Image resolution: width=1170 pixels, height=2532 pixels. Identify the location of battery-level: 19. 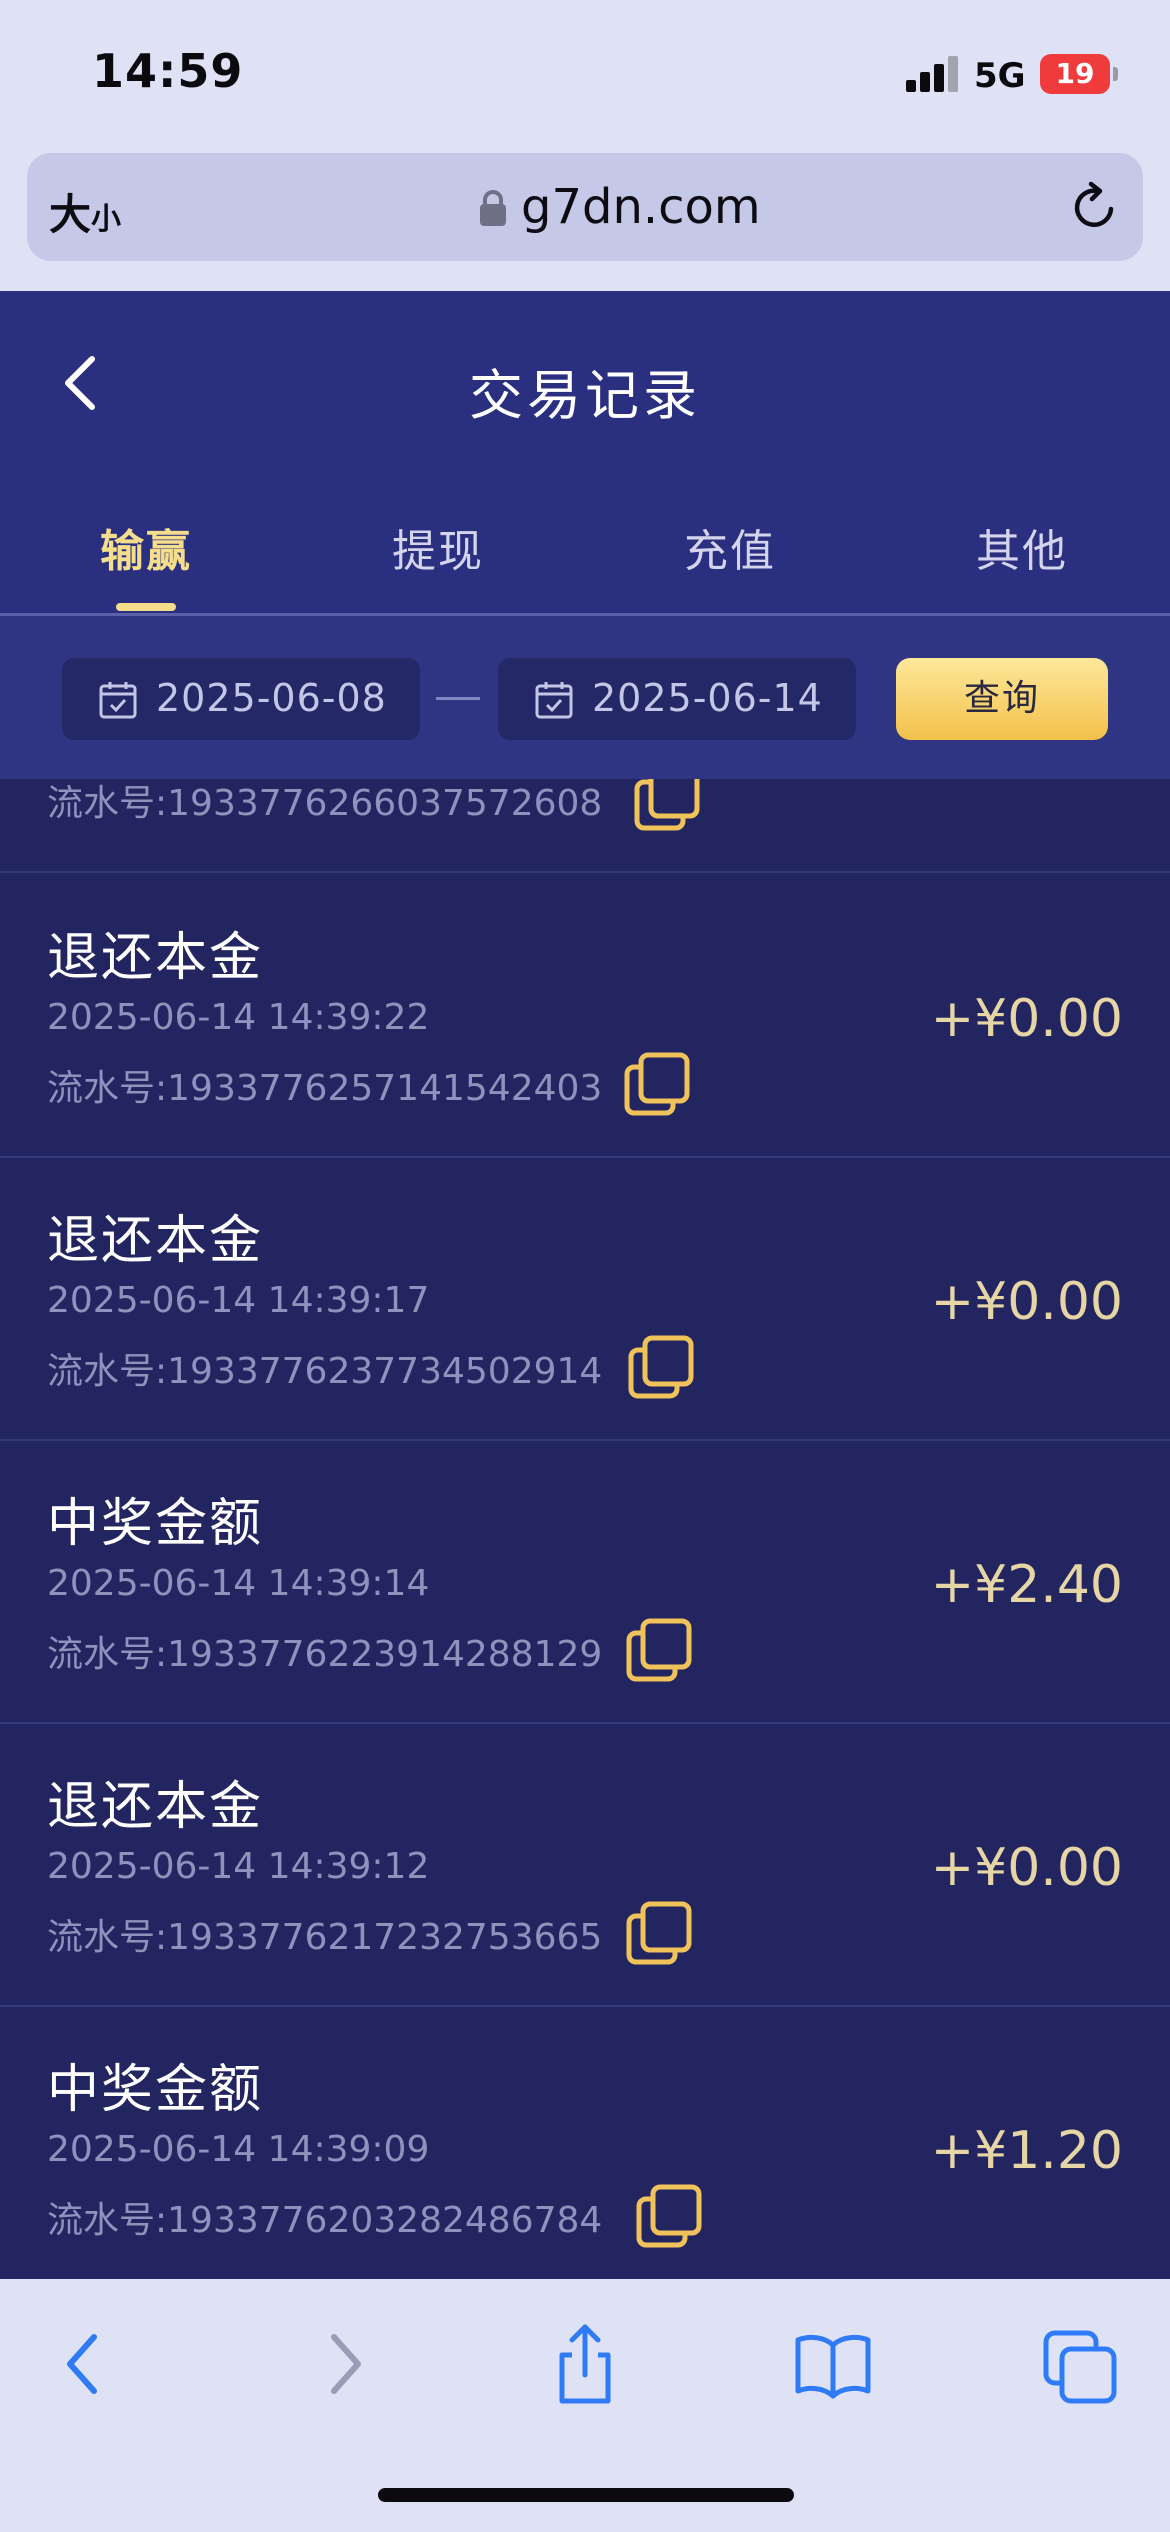
(1075, 73).